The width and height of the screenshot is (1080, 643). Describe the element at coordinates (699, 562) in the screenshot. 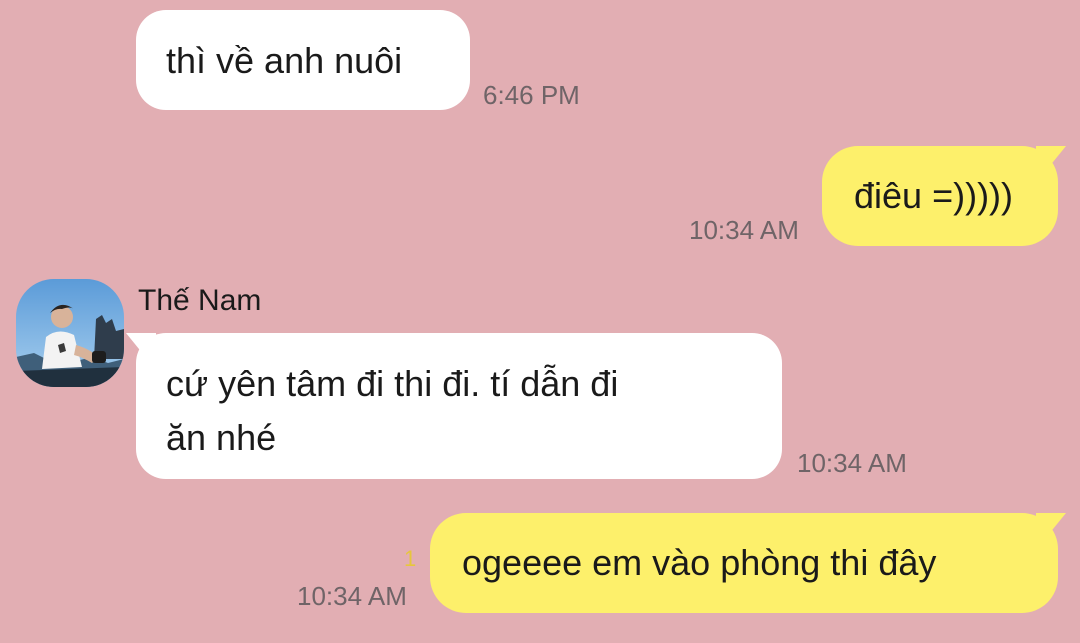

I see `message-text: ogeeee em vào phòng thi đây` at that location.